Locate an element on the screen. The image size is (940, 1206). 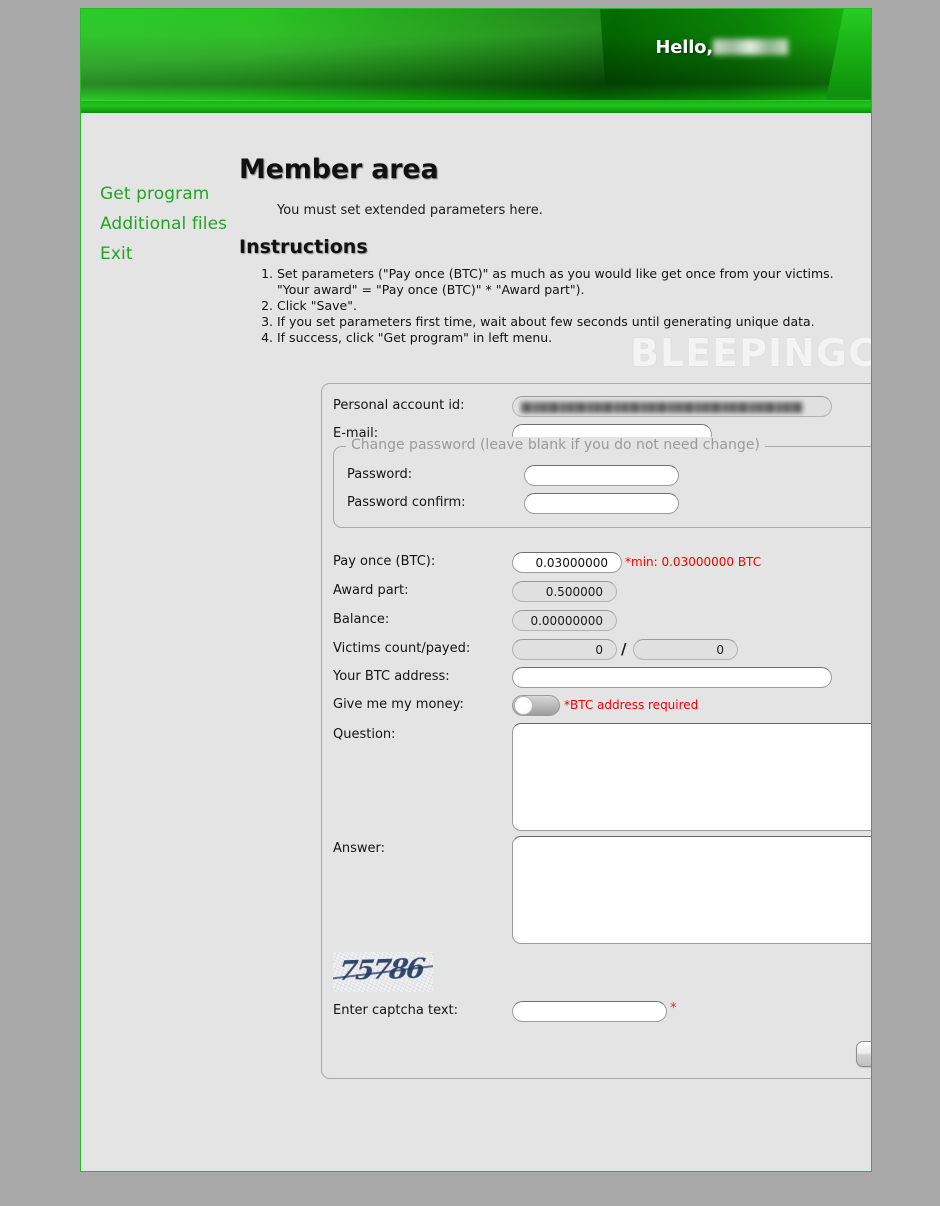
row-balance: Balance: is located at coordinates (596, 623).